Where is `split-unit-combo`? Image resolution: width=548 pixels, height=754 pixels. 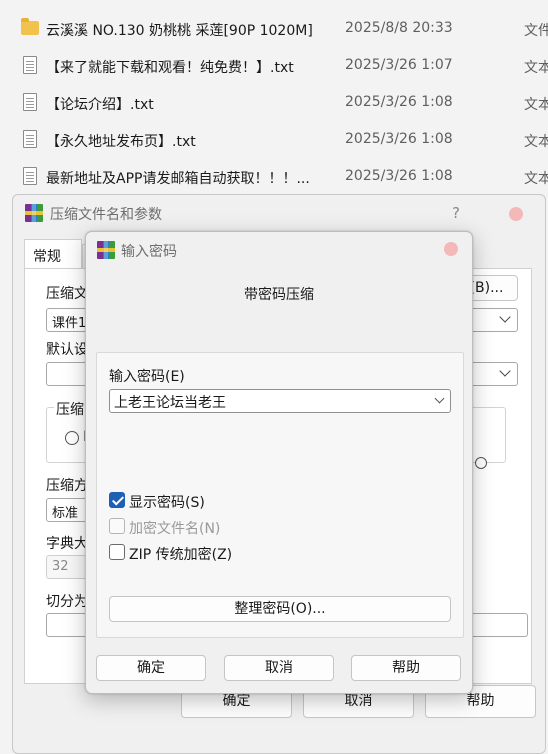
split-unit-combo is located at coordinates (496, 625).